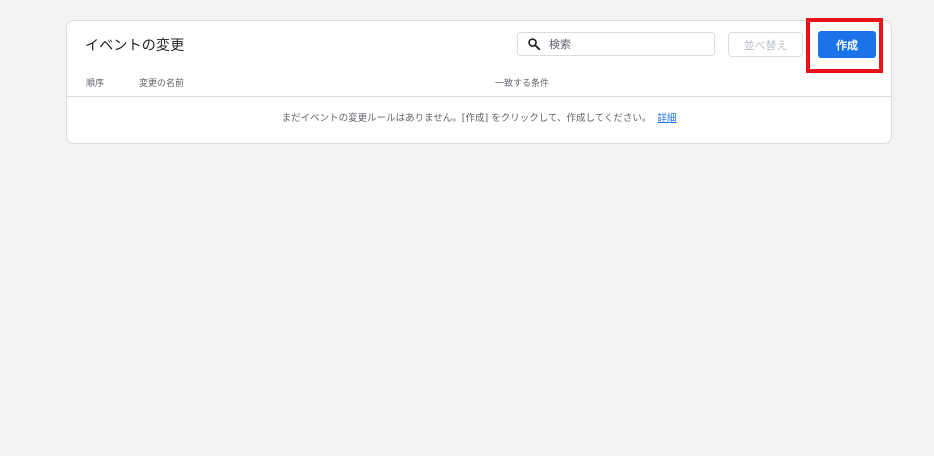  I want to click on reorder-button: 並べ替え, so click(765, 44).